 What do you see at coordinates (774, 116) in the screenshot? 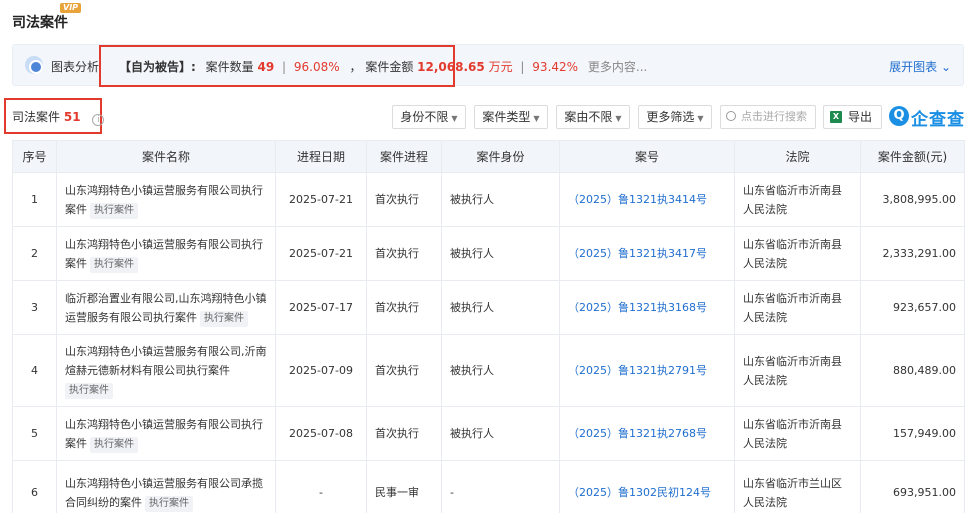
I see `search-placeholder: 点击进行搜索` at bounding box center [774, 116].